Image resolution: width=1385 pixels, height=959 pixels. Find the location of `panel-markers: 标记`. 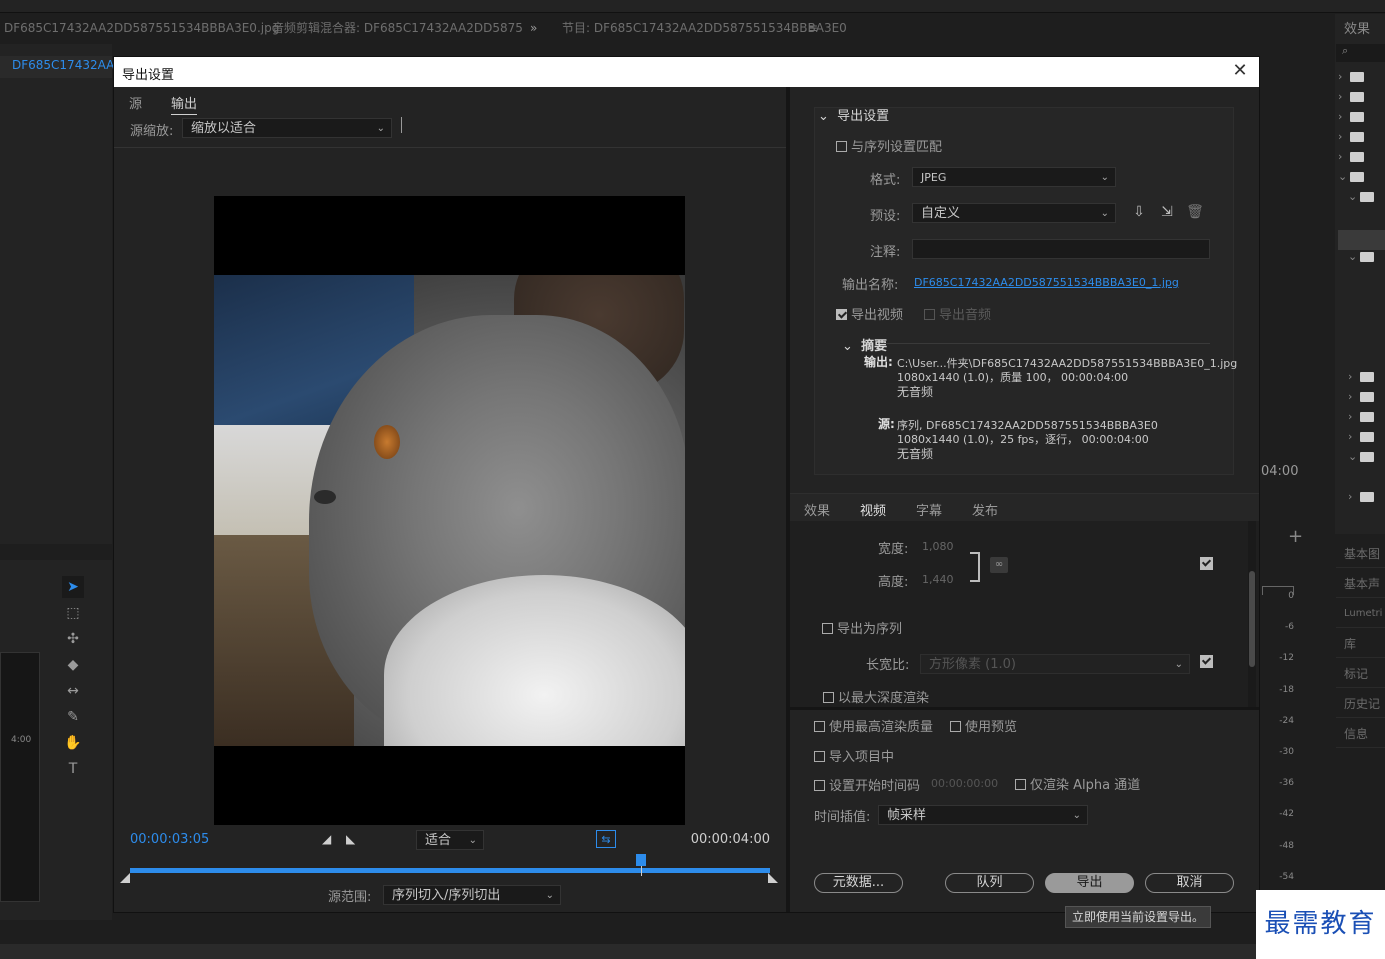

panel-markers: 标记 is located at coordinates (1360, 674).